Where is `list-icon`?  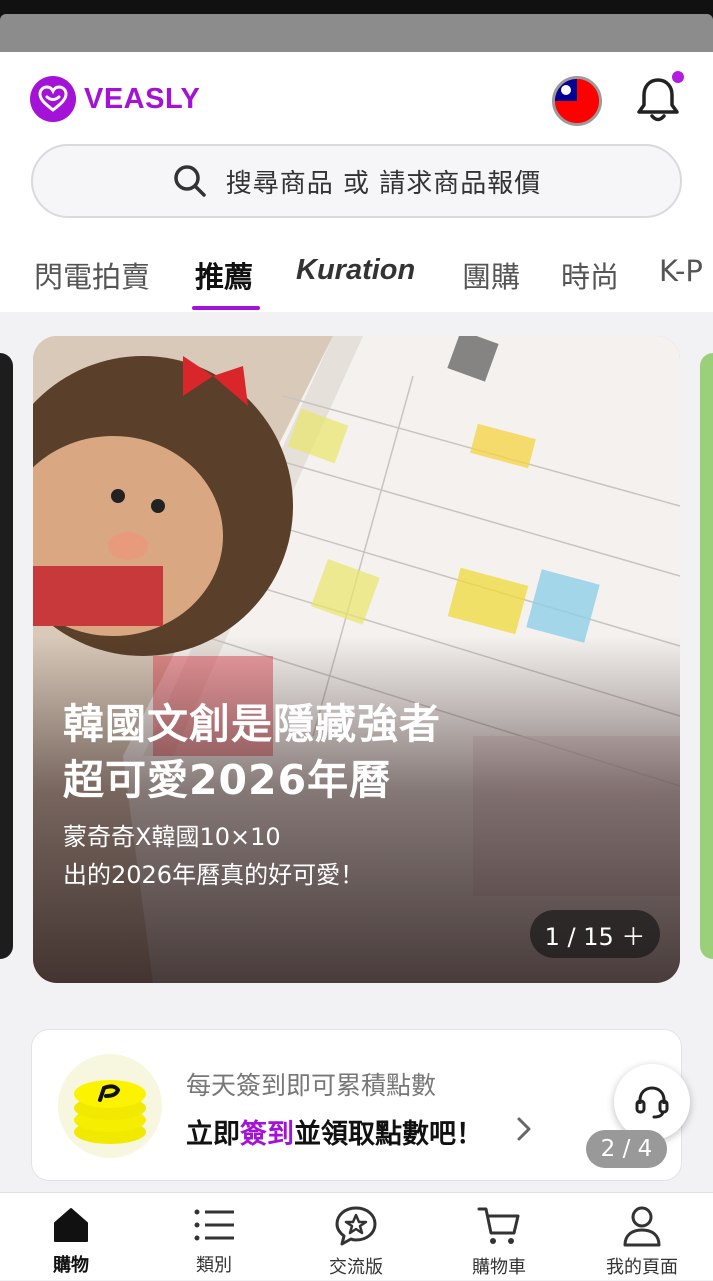 list-icon is located at coordinates (214, 1225).